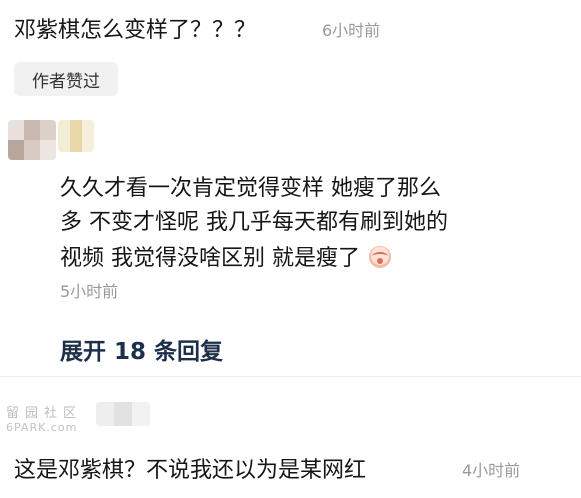 This screenshot has height=498, width=581. Describe the element at coordinates (76, 136) in the screenshot. I see `reply-username` at that location.